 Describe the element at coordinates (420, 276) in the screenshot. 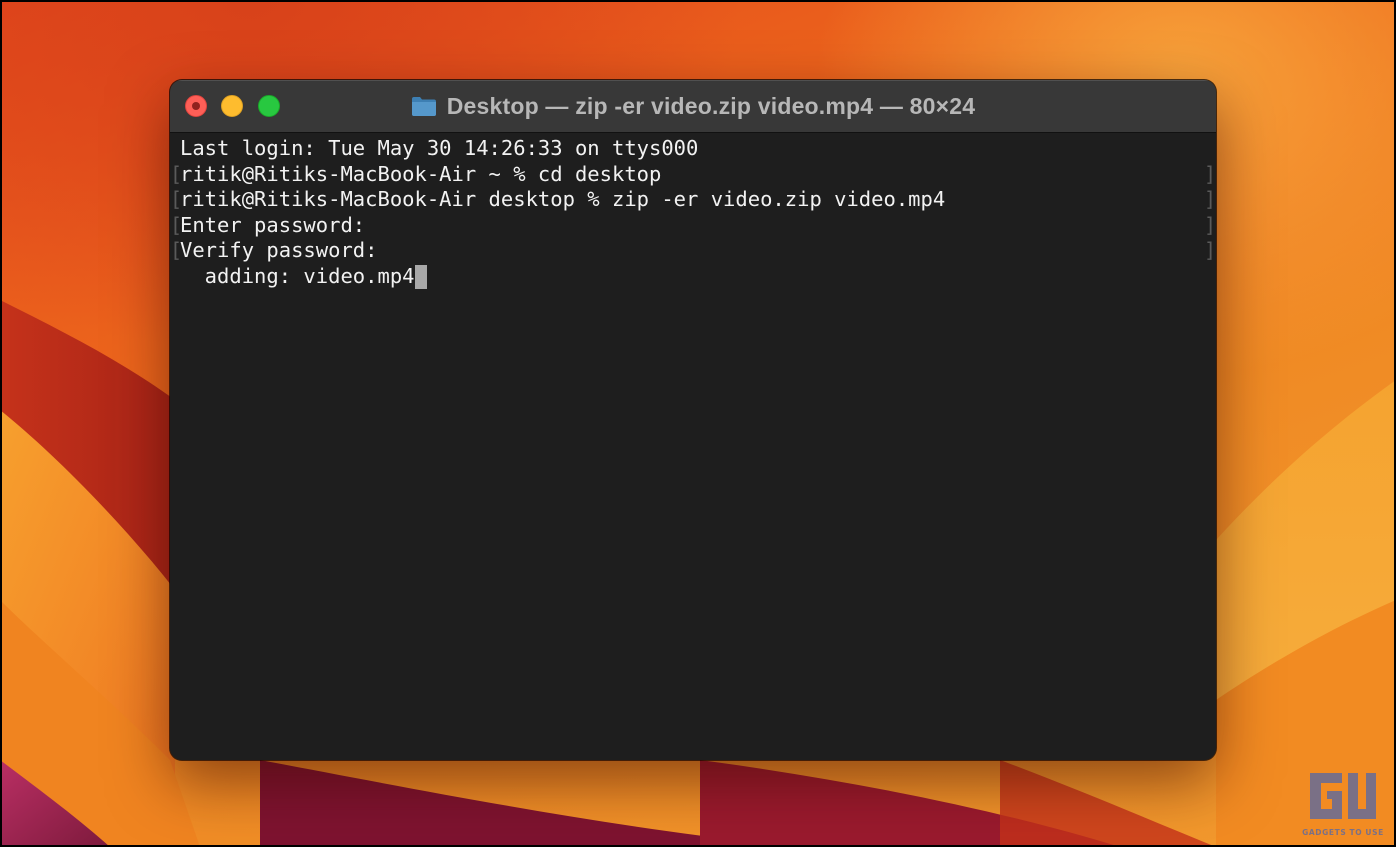

I see `text-cursor` at that location.